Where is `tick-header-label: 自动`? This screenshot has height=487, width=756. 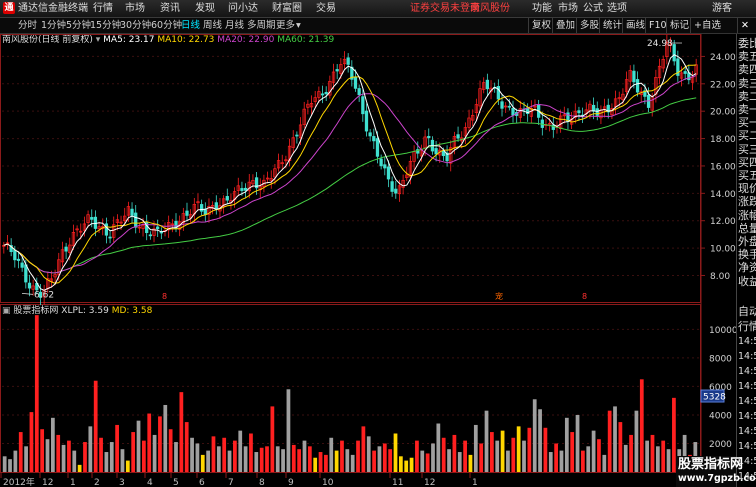 tick-header-label: 自动 is located at coordinates (747, 311).